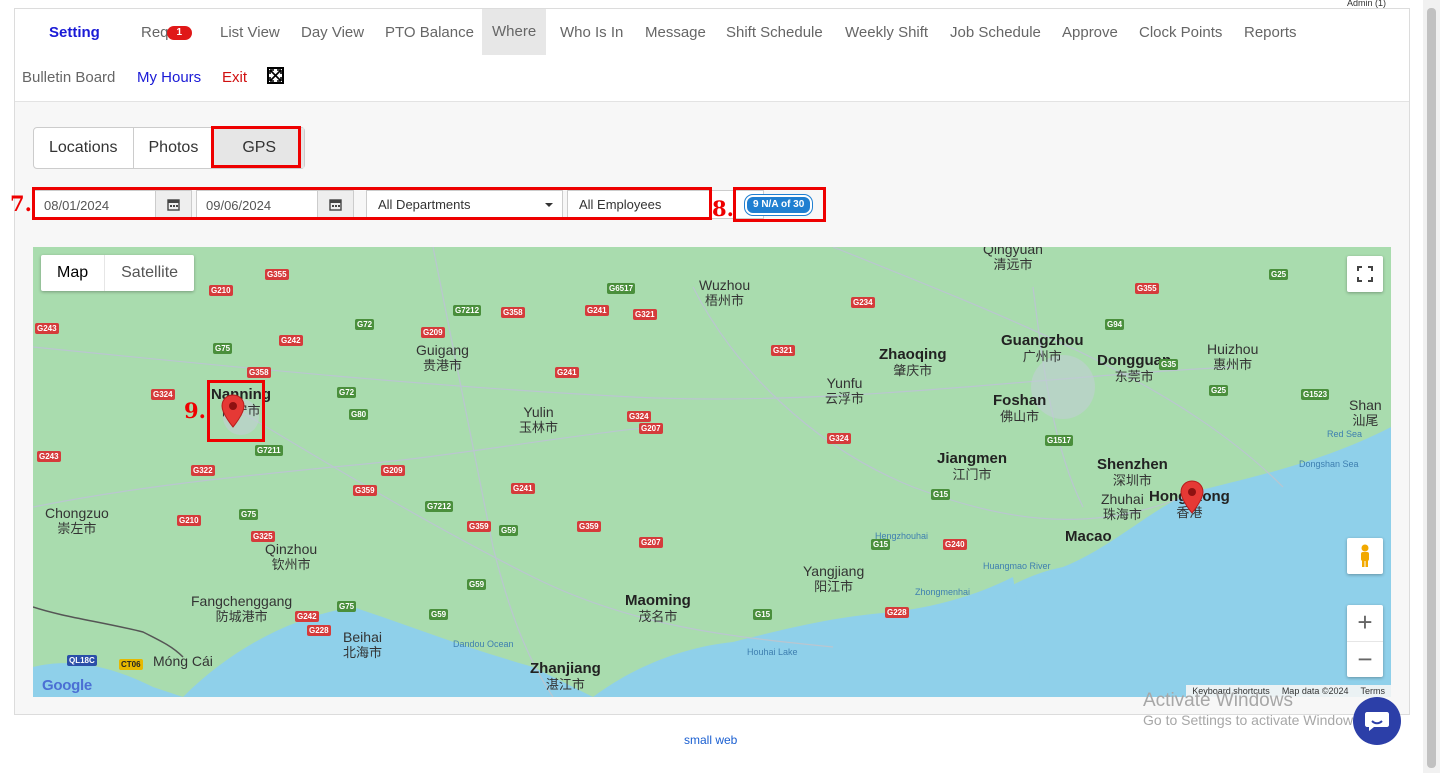 The width and height of the screenshot is (1440, 773). I want to click on nav-item-where: Where, so click(514, 32).